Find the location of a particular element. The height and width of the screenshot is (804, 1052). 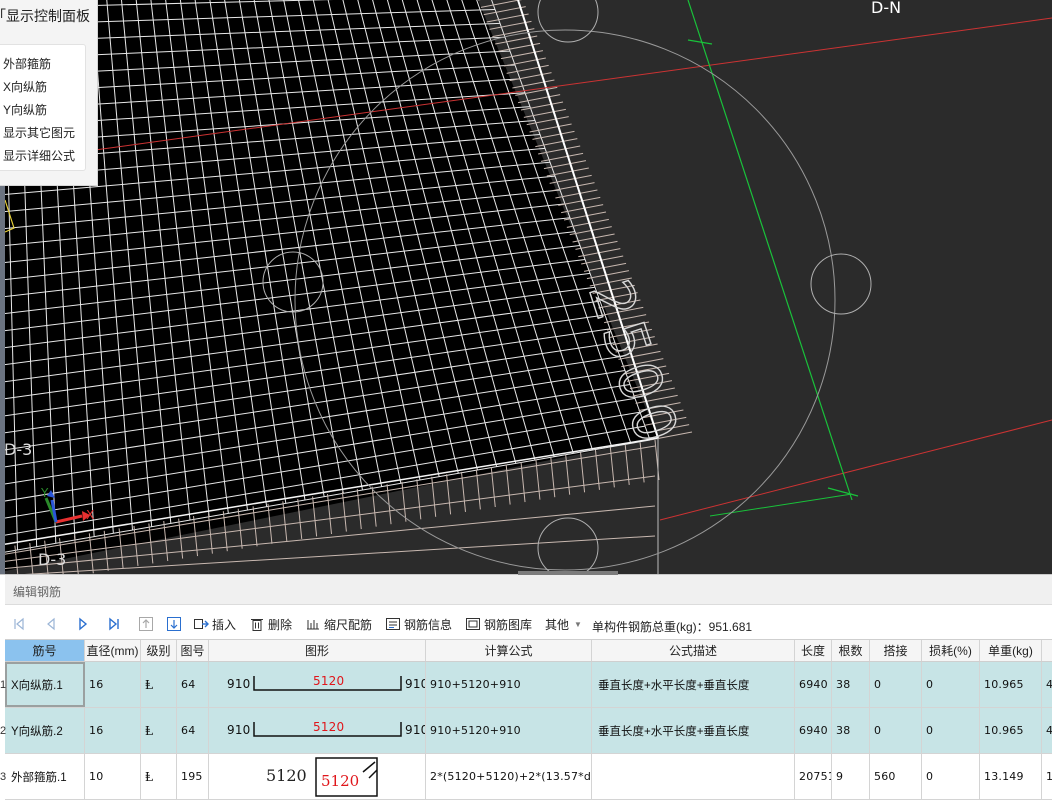

cell-length: 20751 is located at coordinates (813, 776).